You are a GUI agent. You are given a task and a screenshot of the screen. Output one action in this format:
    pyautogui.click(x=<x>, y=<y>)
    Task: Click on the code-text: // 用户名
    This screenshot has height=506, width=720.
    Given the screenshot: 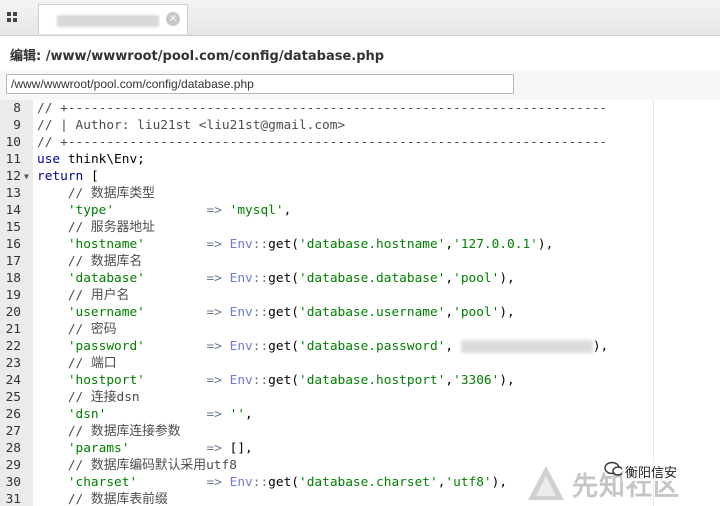 What is the action you would take?
    pyautogui.click(x=83, y=295)
    